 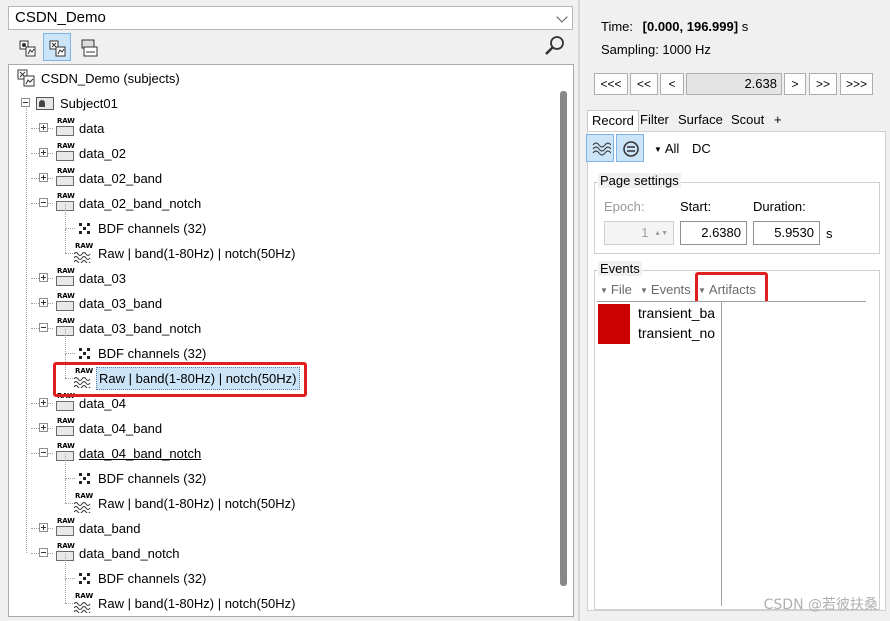 I want to click on nav-back-large-button: <<<, so click(x=611, y=84).